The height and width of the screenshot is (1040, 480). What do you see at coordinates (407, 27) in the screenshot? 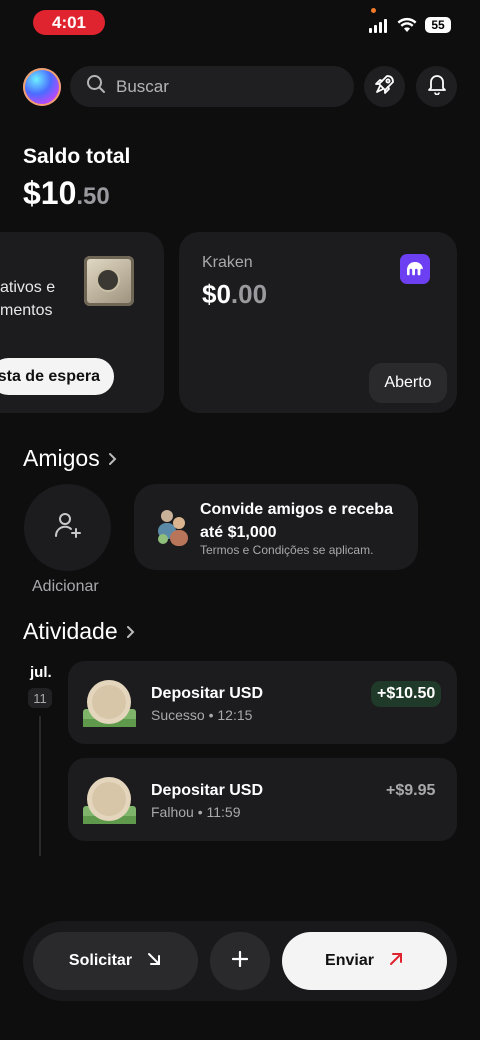
I see `wifi-icon` at bounding box center [407, 27].